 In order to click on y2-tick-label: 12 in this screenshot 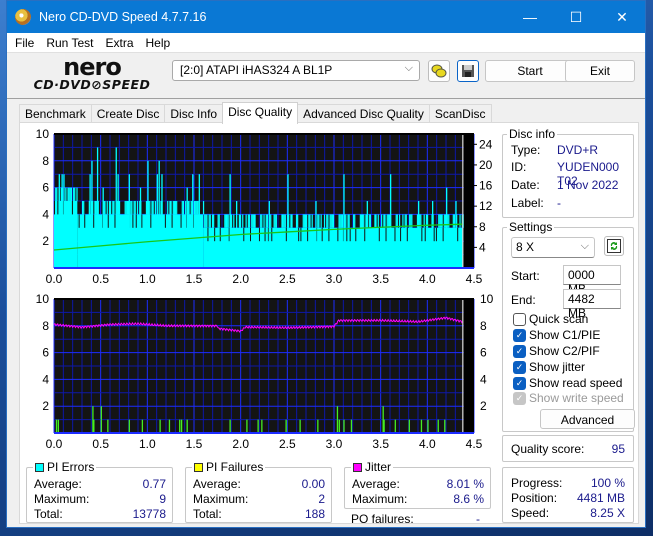, I will do `click(486, 206)`.